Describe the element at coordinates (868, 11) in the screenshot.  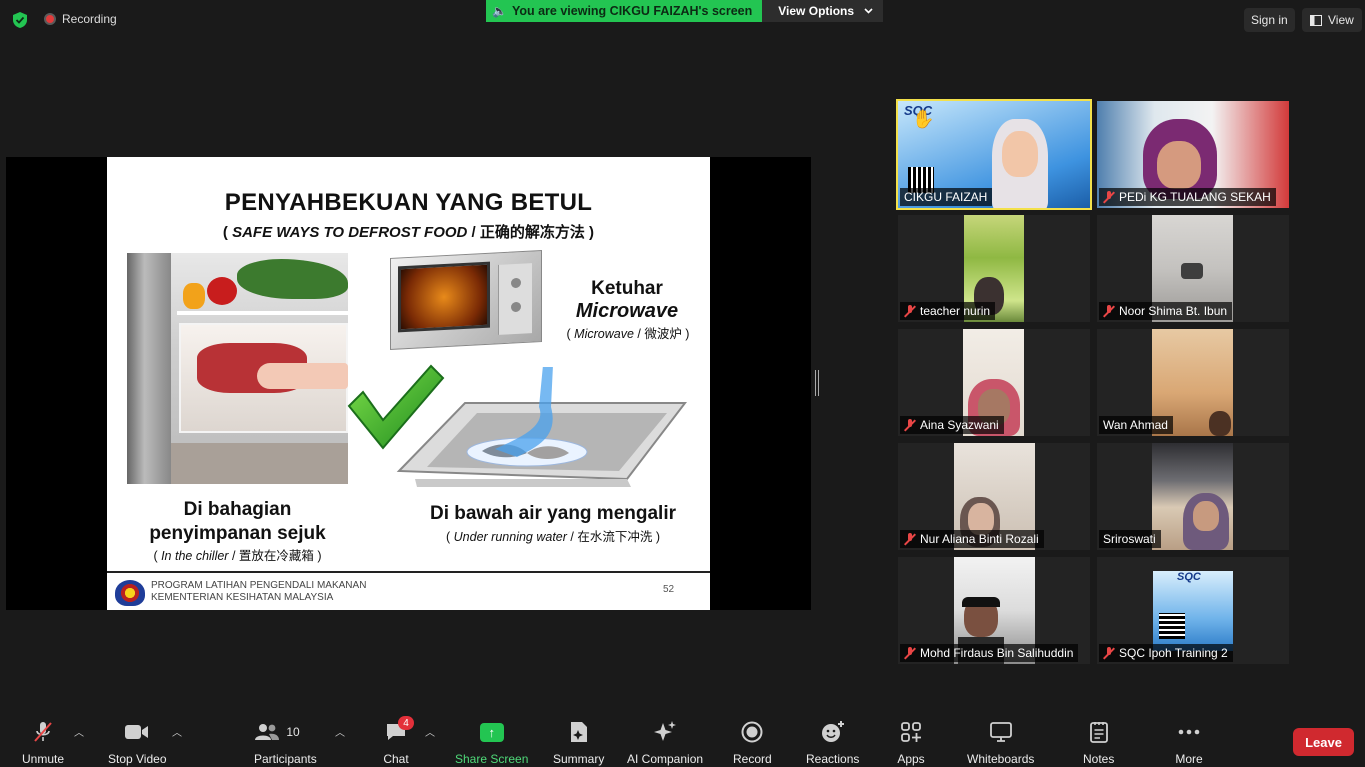
I see `chevron-down-icon` at that location.